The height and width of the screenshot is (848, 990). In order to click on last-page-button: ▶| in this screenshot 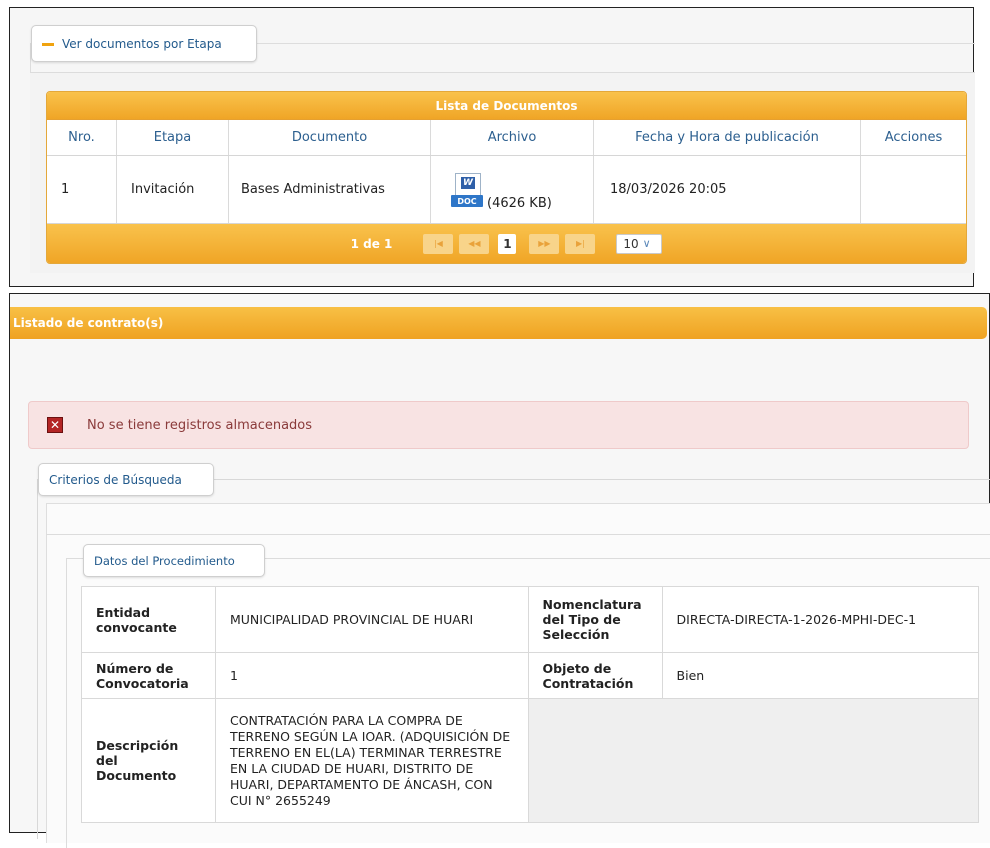, I will do `click(580, 243)`.